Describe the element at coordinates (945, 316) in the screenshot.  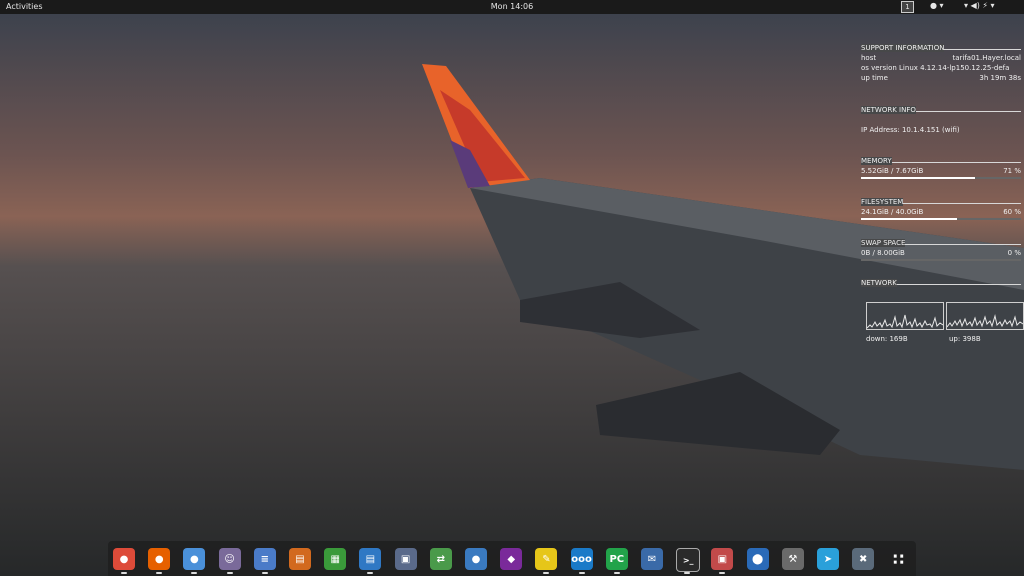
I see `network-graphs` at that location.